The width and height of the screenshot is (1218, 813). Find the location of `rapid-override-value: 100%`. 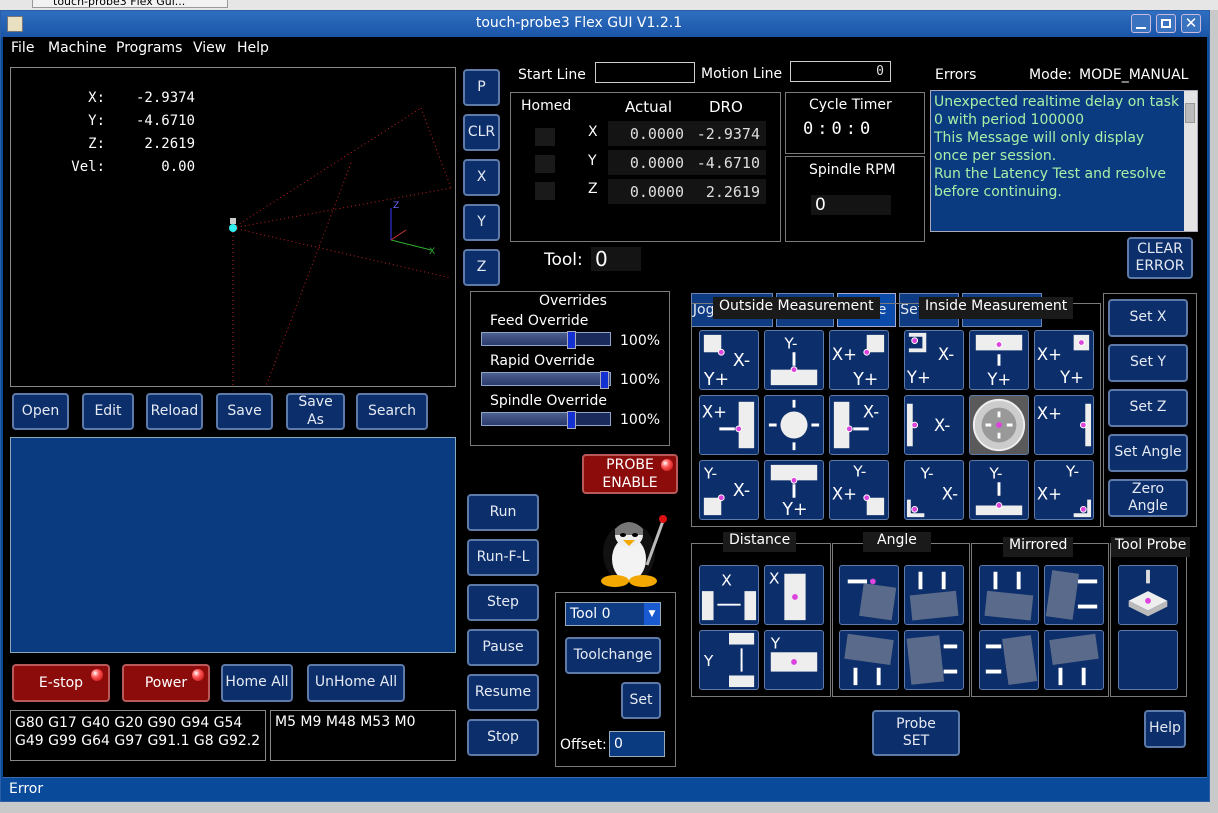

rapid-override-value: 100% is located at coordinates (640, 380).